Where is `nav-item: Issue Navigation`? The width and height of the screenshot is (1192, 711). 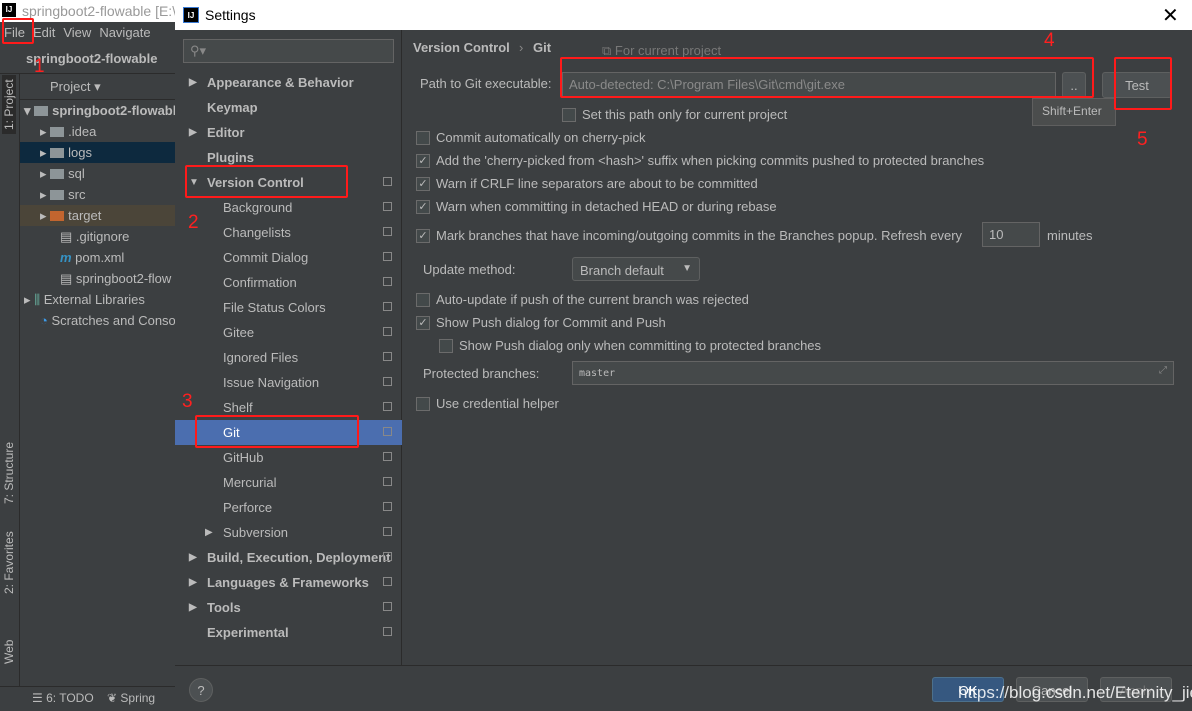
nav-item: Issue Navigation is located at coordinates (288, 382).